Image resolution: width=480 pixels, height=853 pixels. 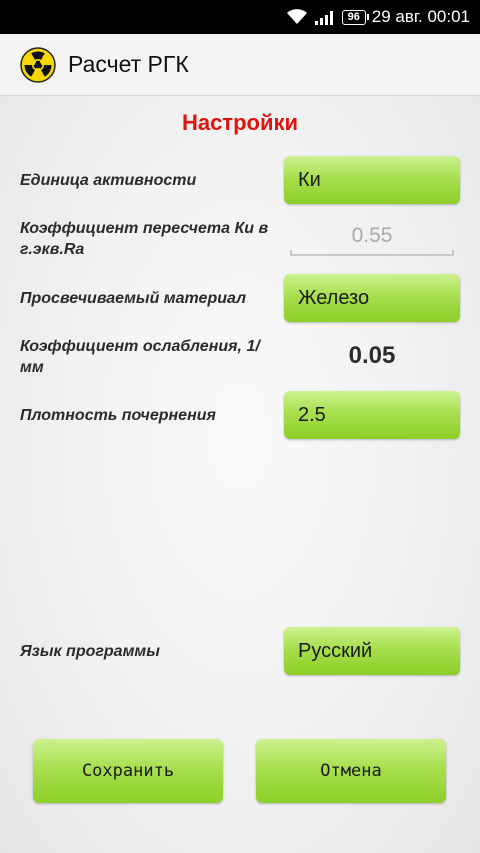 What do you see at coordinates (355, 17) in the screenshot?
I see `battery-icon: 96` at bounding box center [355, 17].